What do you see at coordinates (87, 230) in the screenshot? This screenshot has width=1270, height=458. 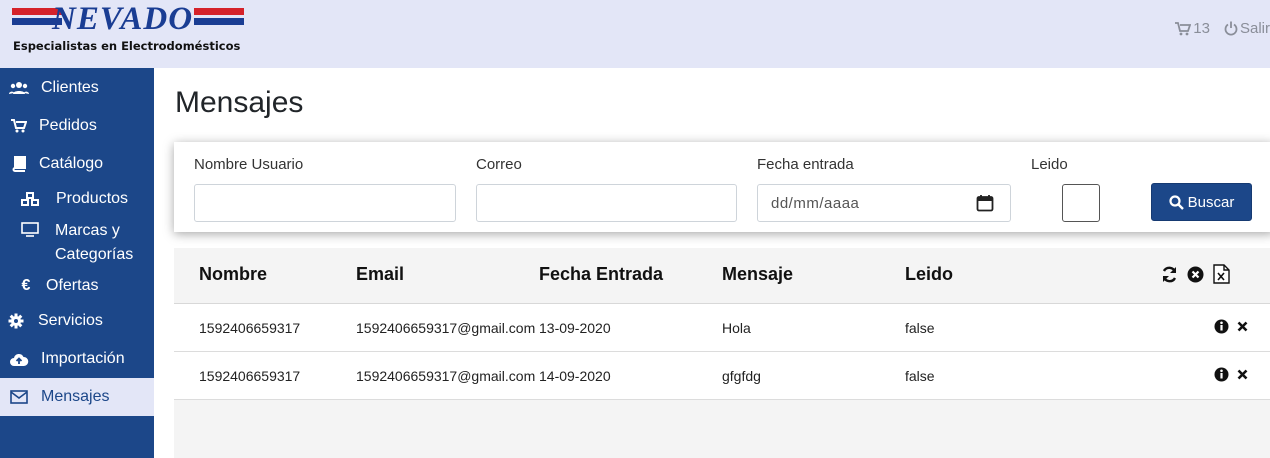 I see `sidebar-label-line1: Marcas y` at bounding box center [87, 230].